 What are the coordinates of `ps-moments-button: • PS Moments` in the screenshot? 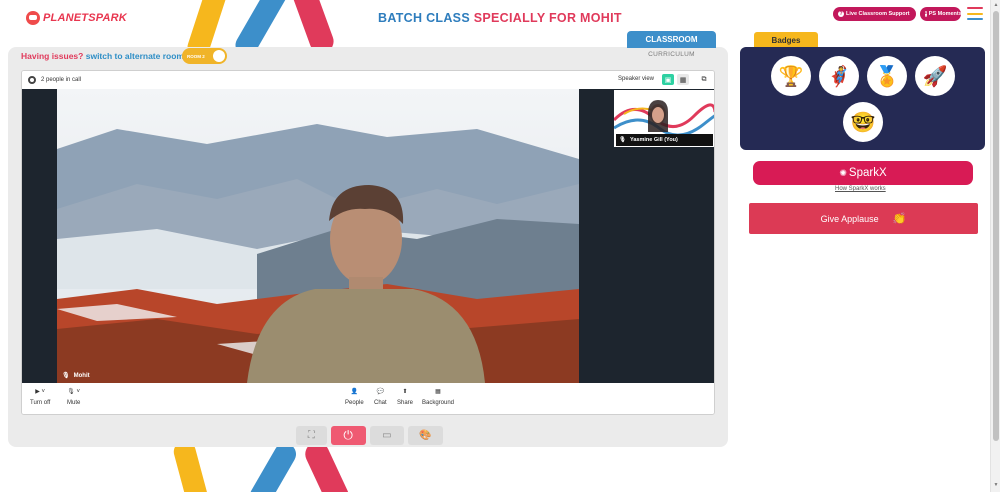 It's located at (941, 14).